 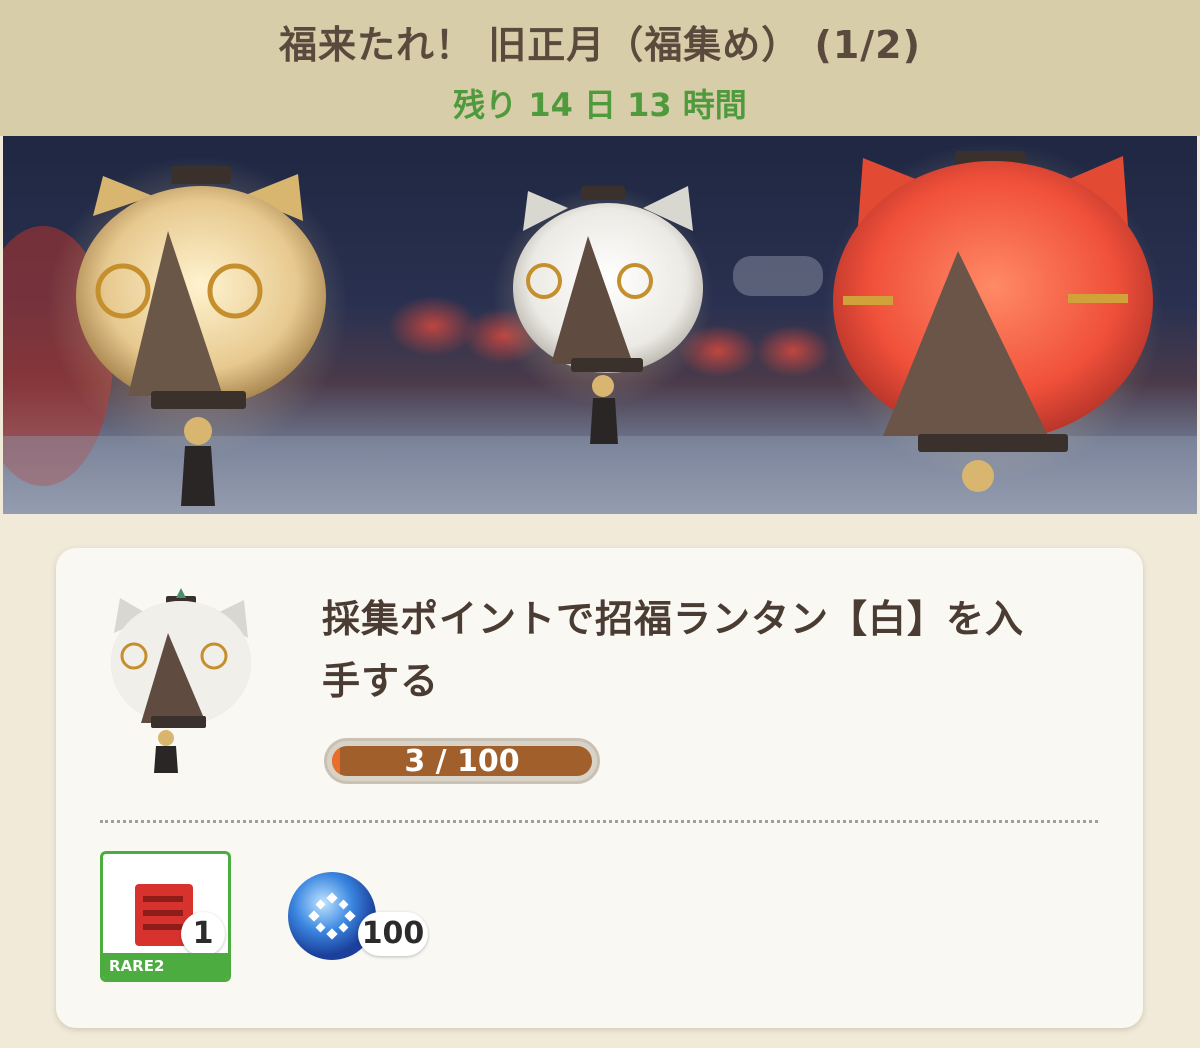 I want to click on lantern-item-icon, so click(x=181, y=683).